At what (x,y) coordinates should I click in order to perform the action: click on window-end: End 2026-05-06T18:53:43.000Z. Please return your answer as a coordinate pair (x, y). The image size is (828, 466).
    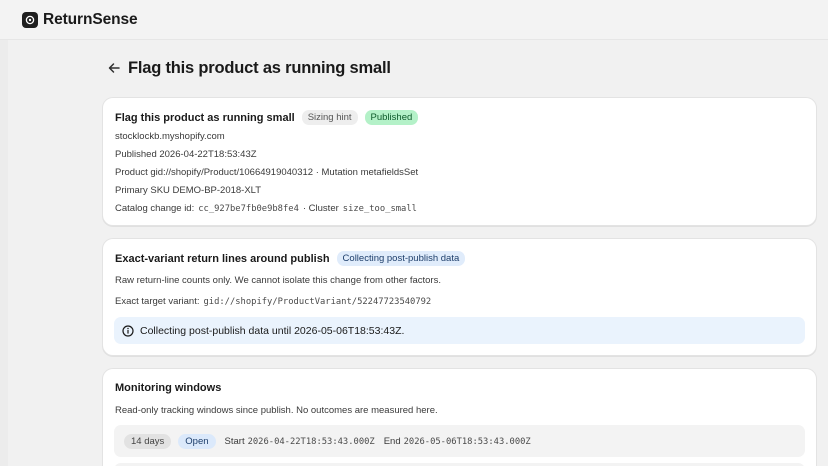
    Looking at the image, I should click on (457, 441).